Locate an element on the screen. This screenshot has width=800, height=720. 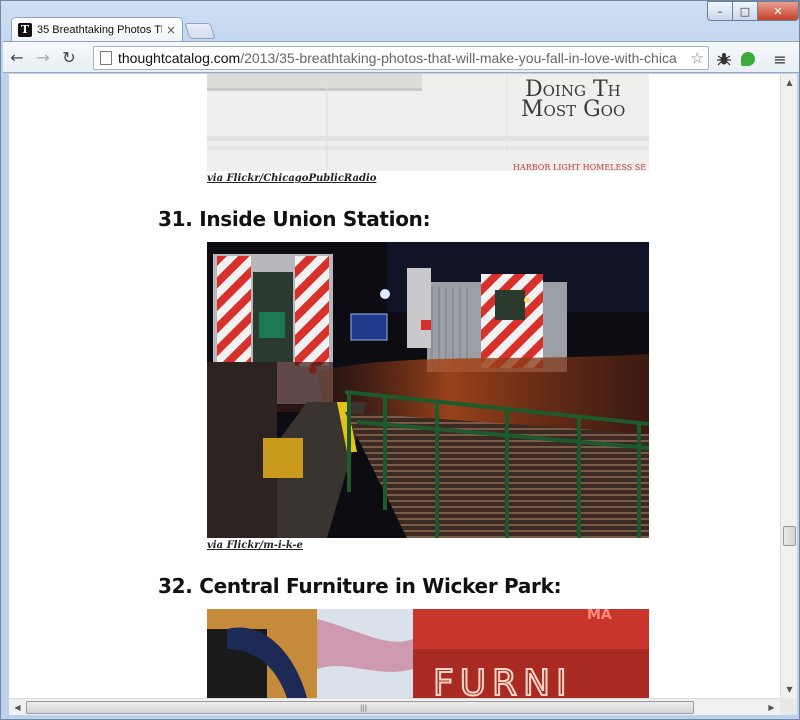
tab-title: 35 Breathtaking Photos Th is located at coordinates (99, 29).